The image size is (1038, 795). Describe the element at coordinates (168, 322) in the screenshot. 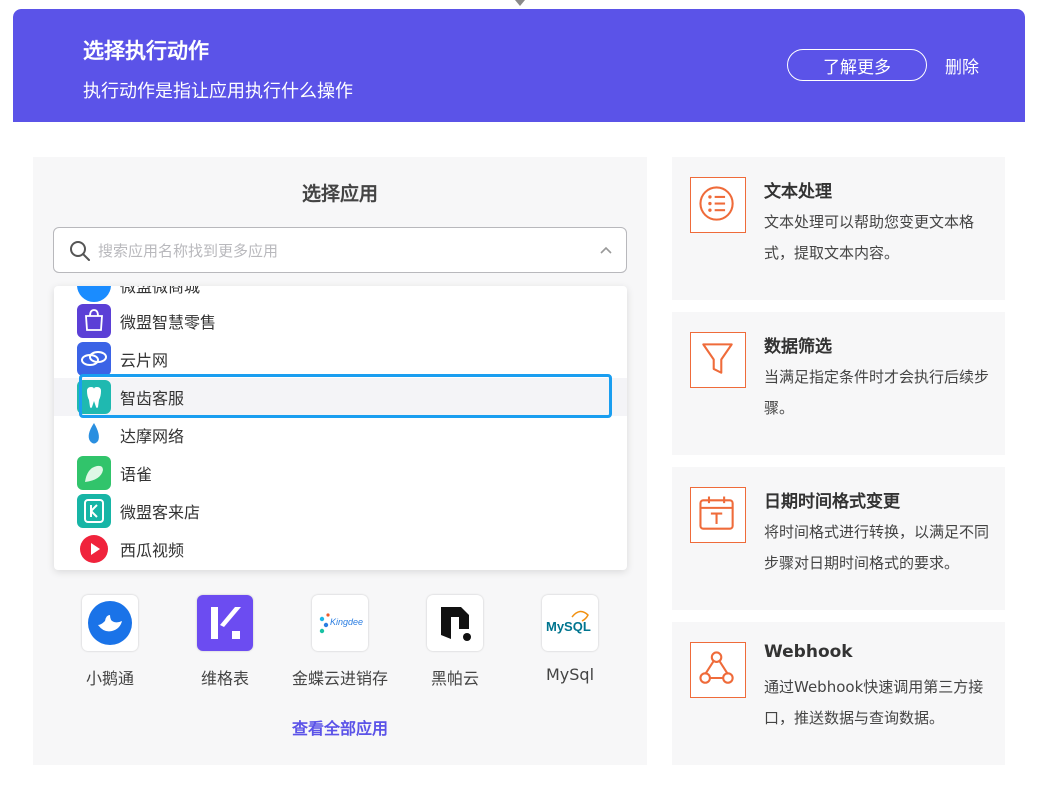

I see `dropdown-item-label: 微盟智慧零售` at that location.